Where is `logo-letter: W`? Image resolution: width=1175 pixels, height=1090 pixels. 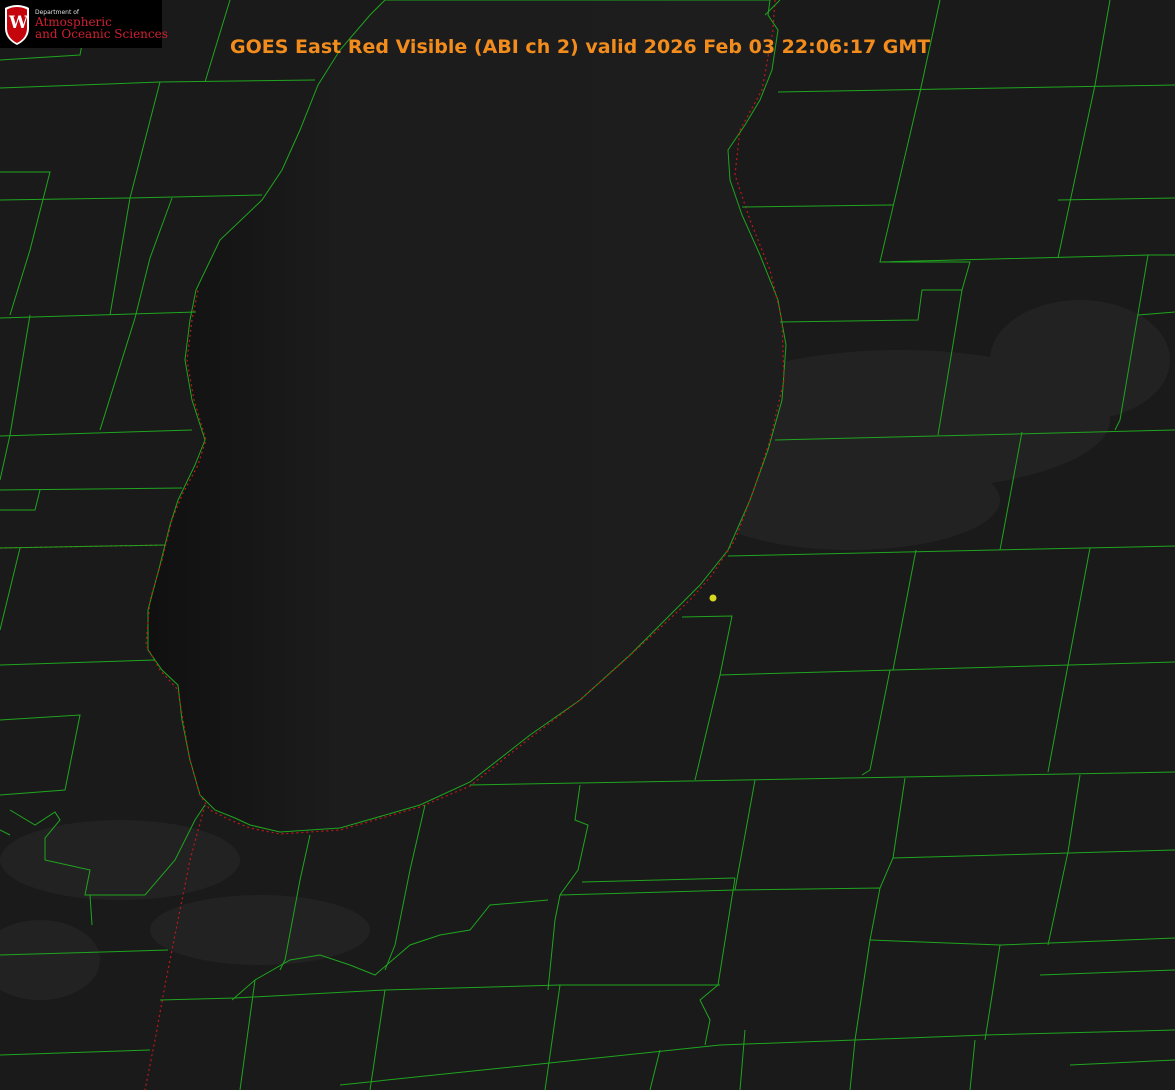 logo-letter: W is located at coordinates (19, 23).